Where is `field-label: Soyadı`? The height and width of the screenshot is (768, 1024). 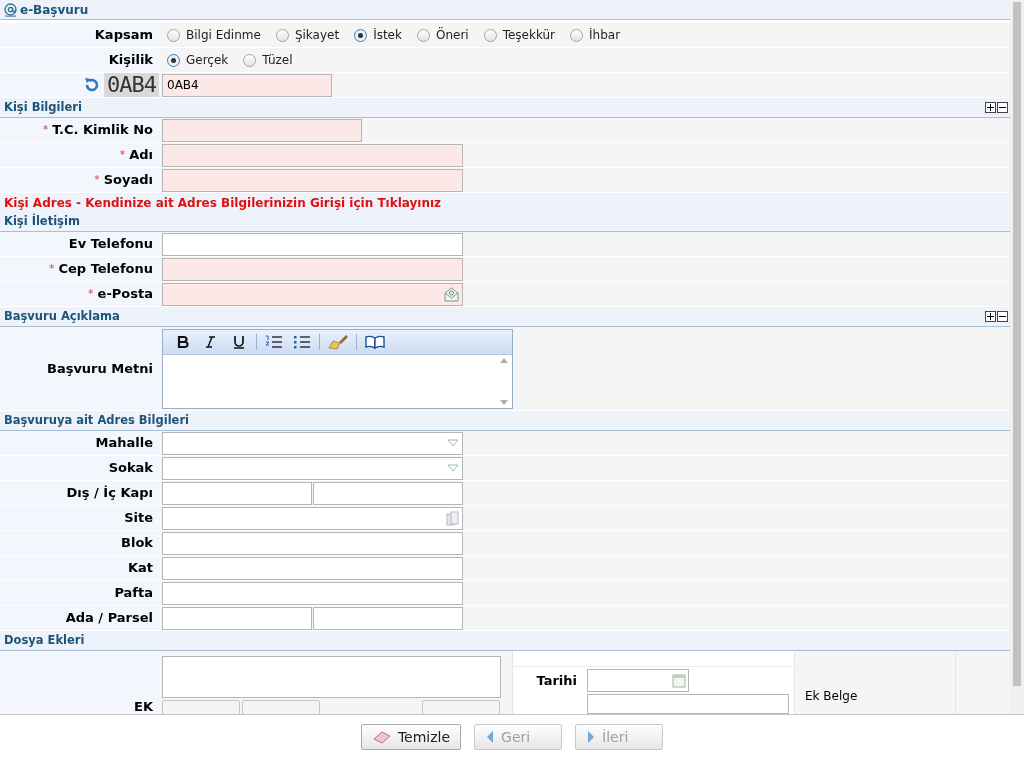
field-label: Soyadı is located at coordinates (128, 180).